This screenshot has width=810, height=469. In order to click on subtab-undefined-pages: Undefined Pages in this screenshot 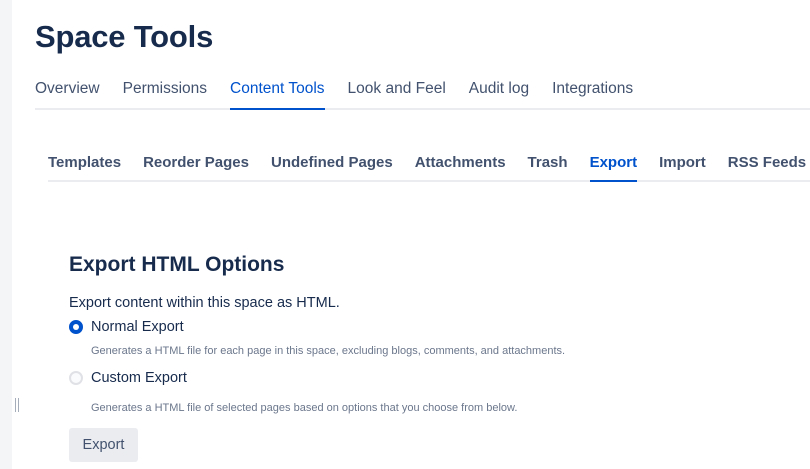, I will do `click(332, 162)`.